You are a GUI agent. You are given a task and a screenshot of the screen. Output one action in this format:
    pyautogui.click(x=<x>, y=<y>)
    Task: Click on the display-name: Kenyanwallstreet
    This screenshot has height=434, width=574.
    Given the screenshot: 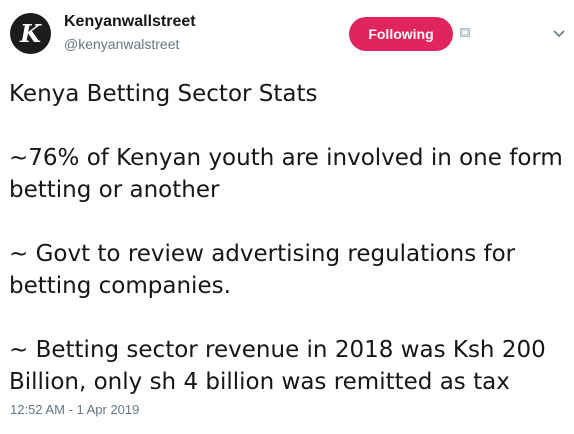 What is the action you would take?
    pyautogui.click(x=130, y=22)
    